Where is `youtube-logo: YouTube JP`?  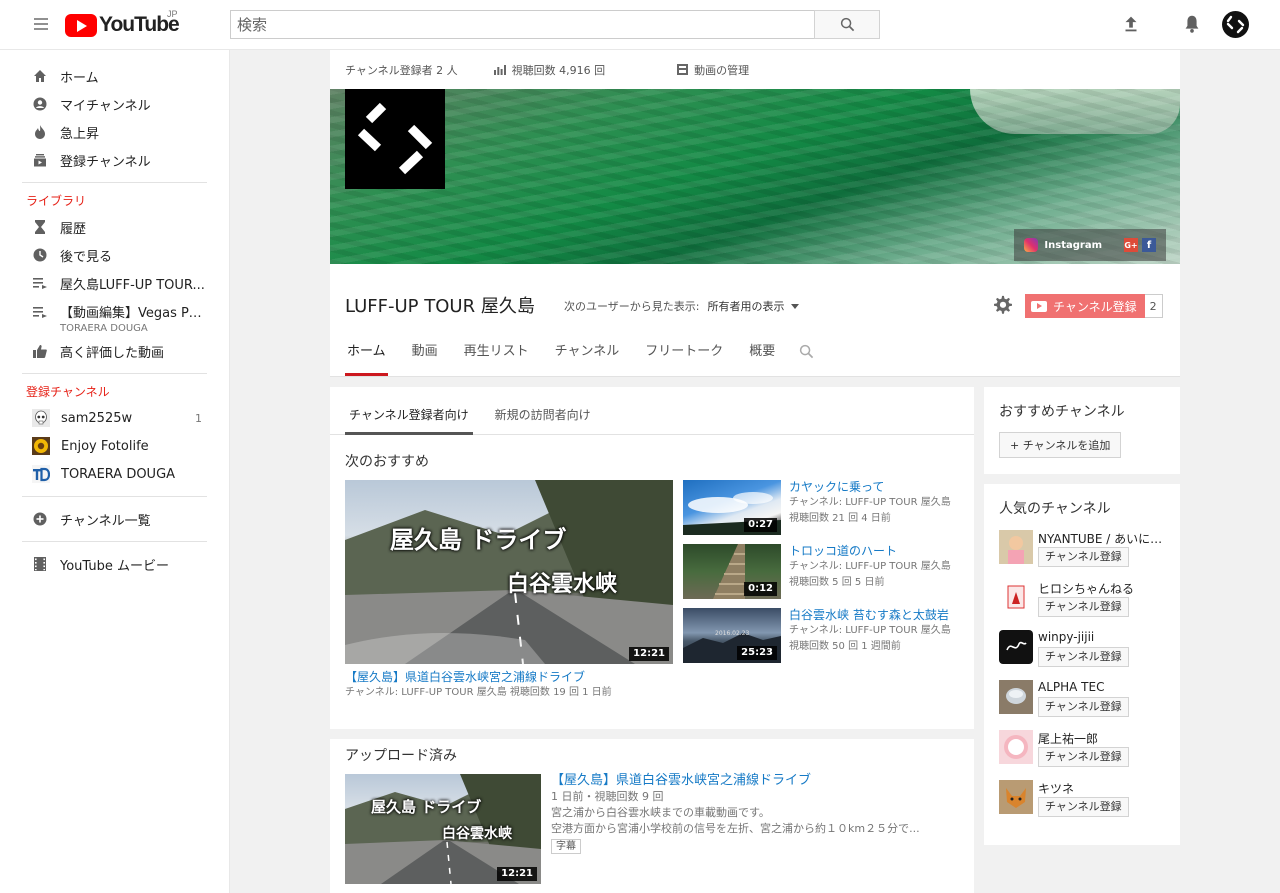
youtube-logo: YouTube JP is located at coordinates (122, 23).